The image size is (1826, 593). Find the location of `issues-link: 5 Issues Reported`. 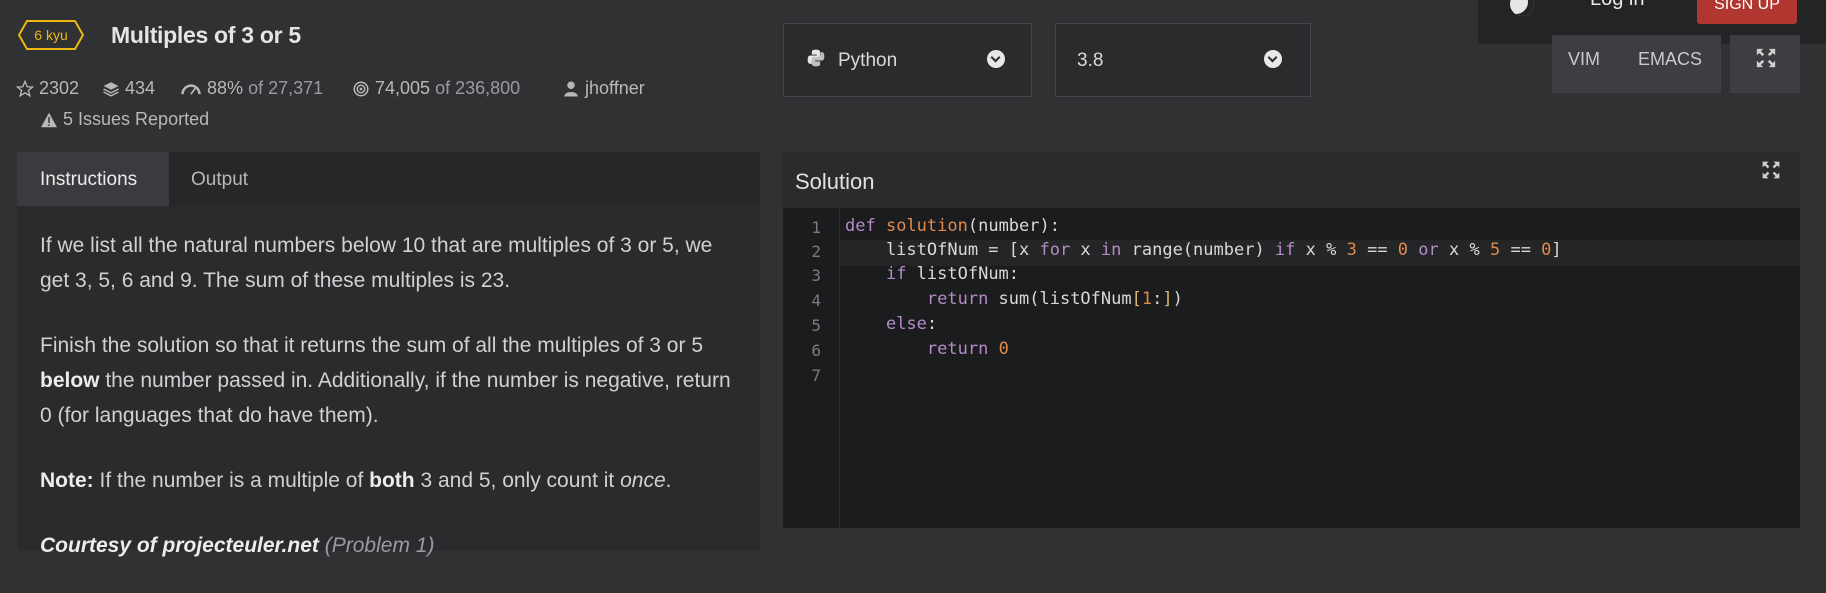

issues-link: 5 Issues Reported is located at coordinates (124, 119).